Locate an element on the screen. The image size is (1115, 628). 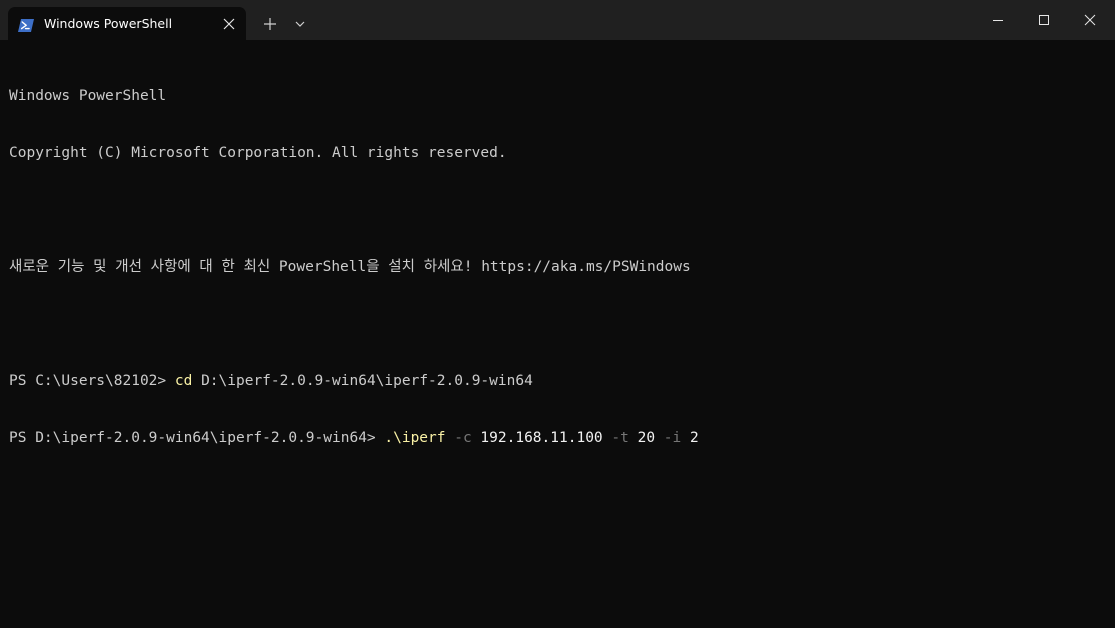
maximize-button is located at coordinates (1044, 20).